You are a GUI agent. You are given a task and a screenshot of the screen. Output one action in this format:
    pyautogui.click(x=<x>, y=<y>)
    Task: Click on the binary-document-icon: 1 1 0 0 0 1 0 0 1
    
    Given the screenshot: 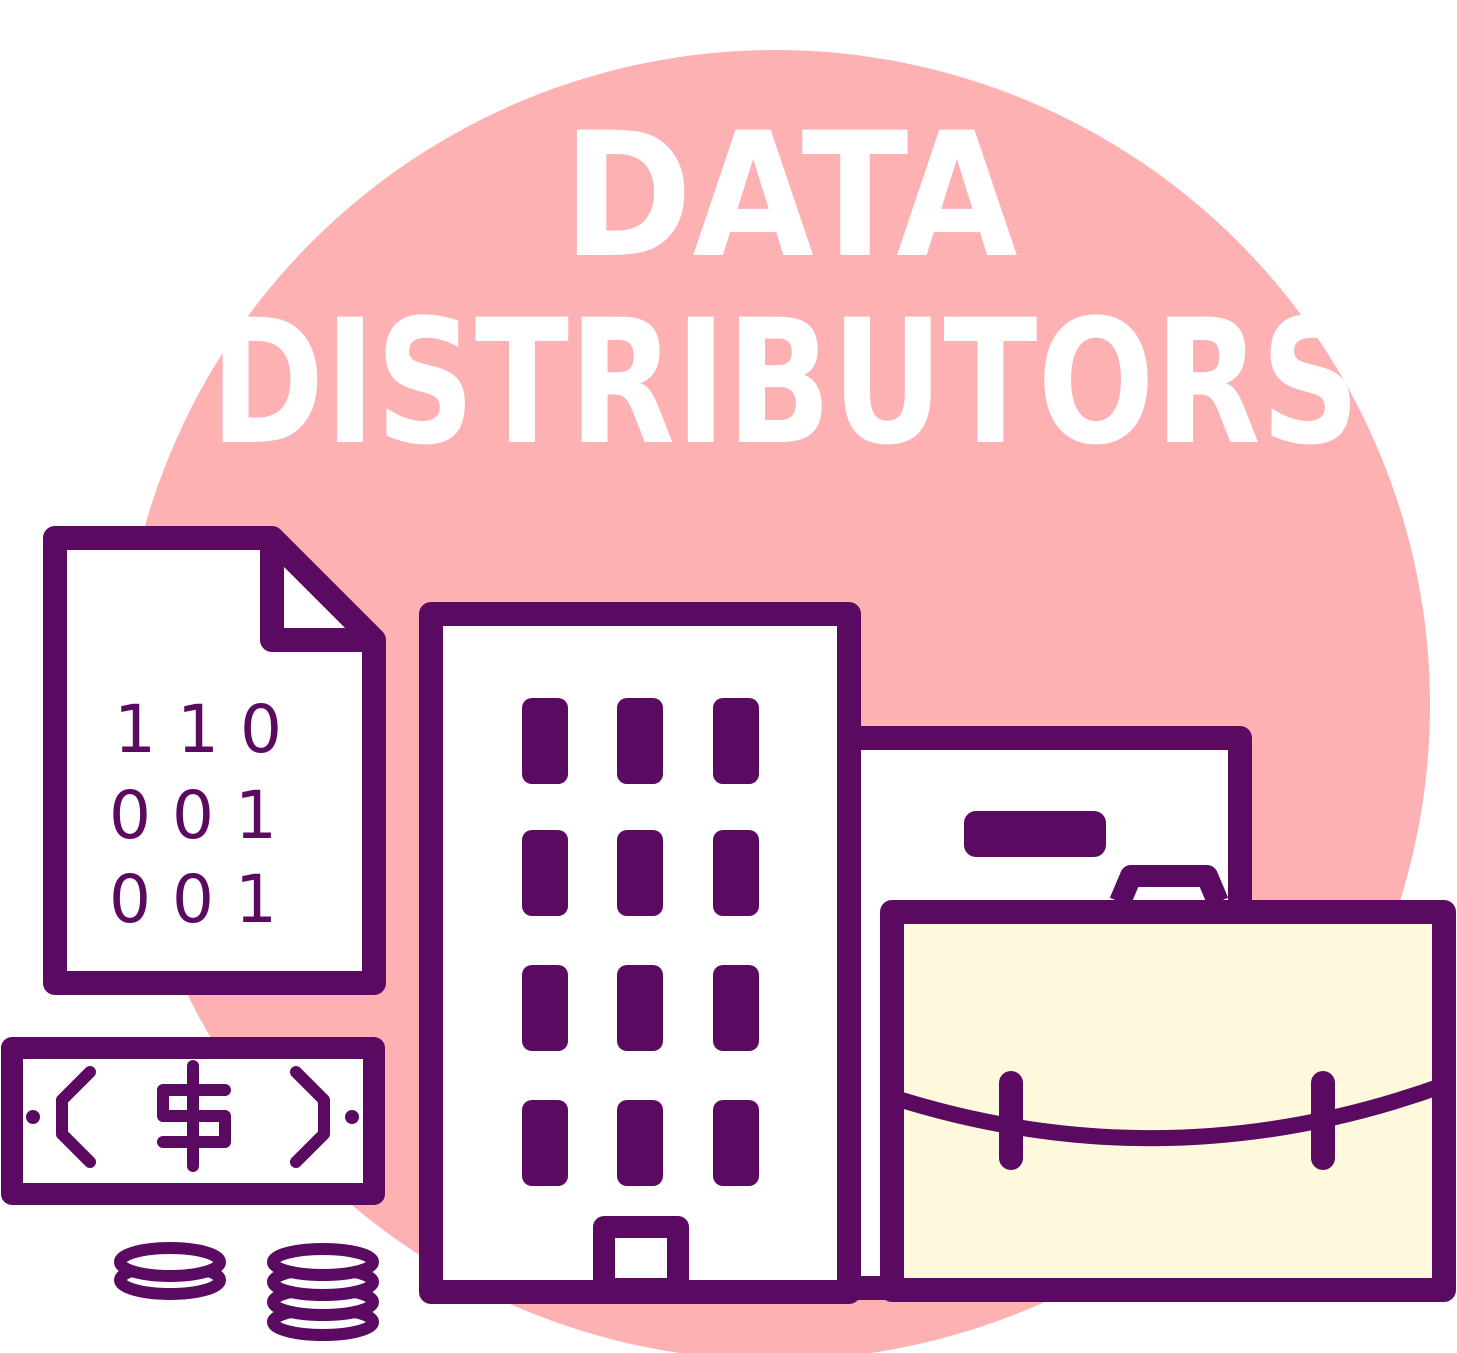 What is the action you would take?
    pyautogui.click(x=214, y=760)
    